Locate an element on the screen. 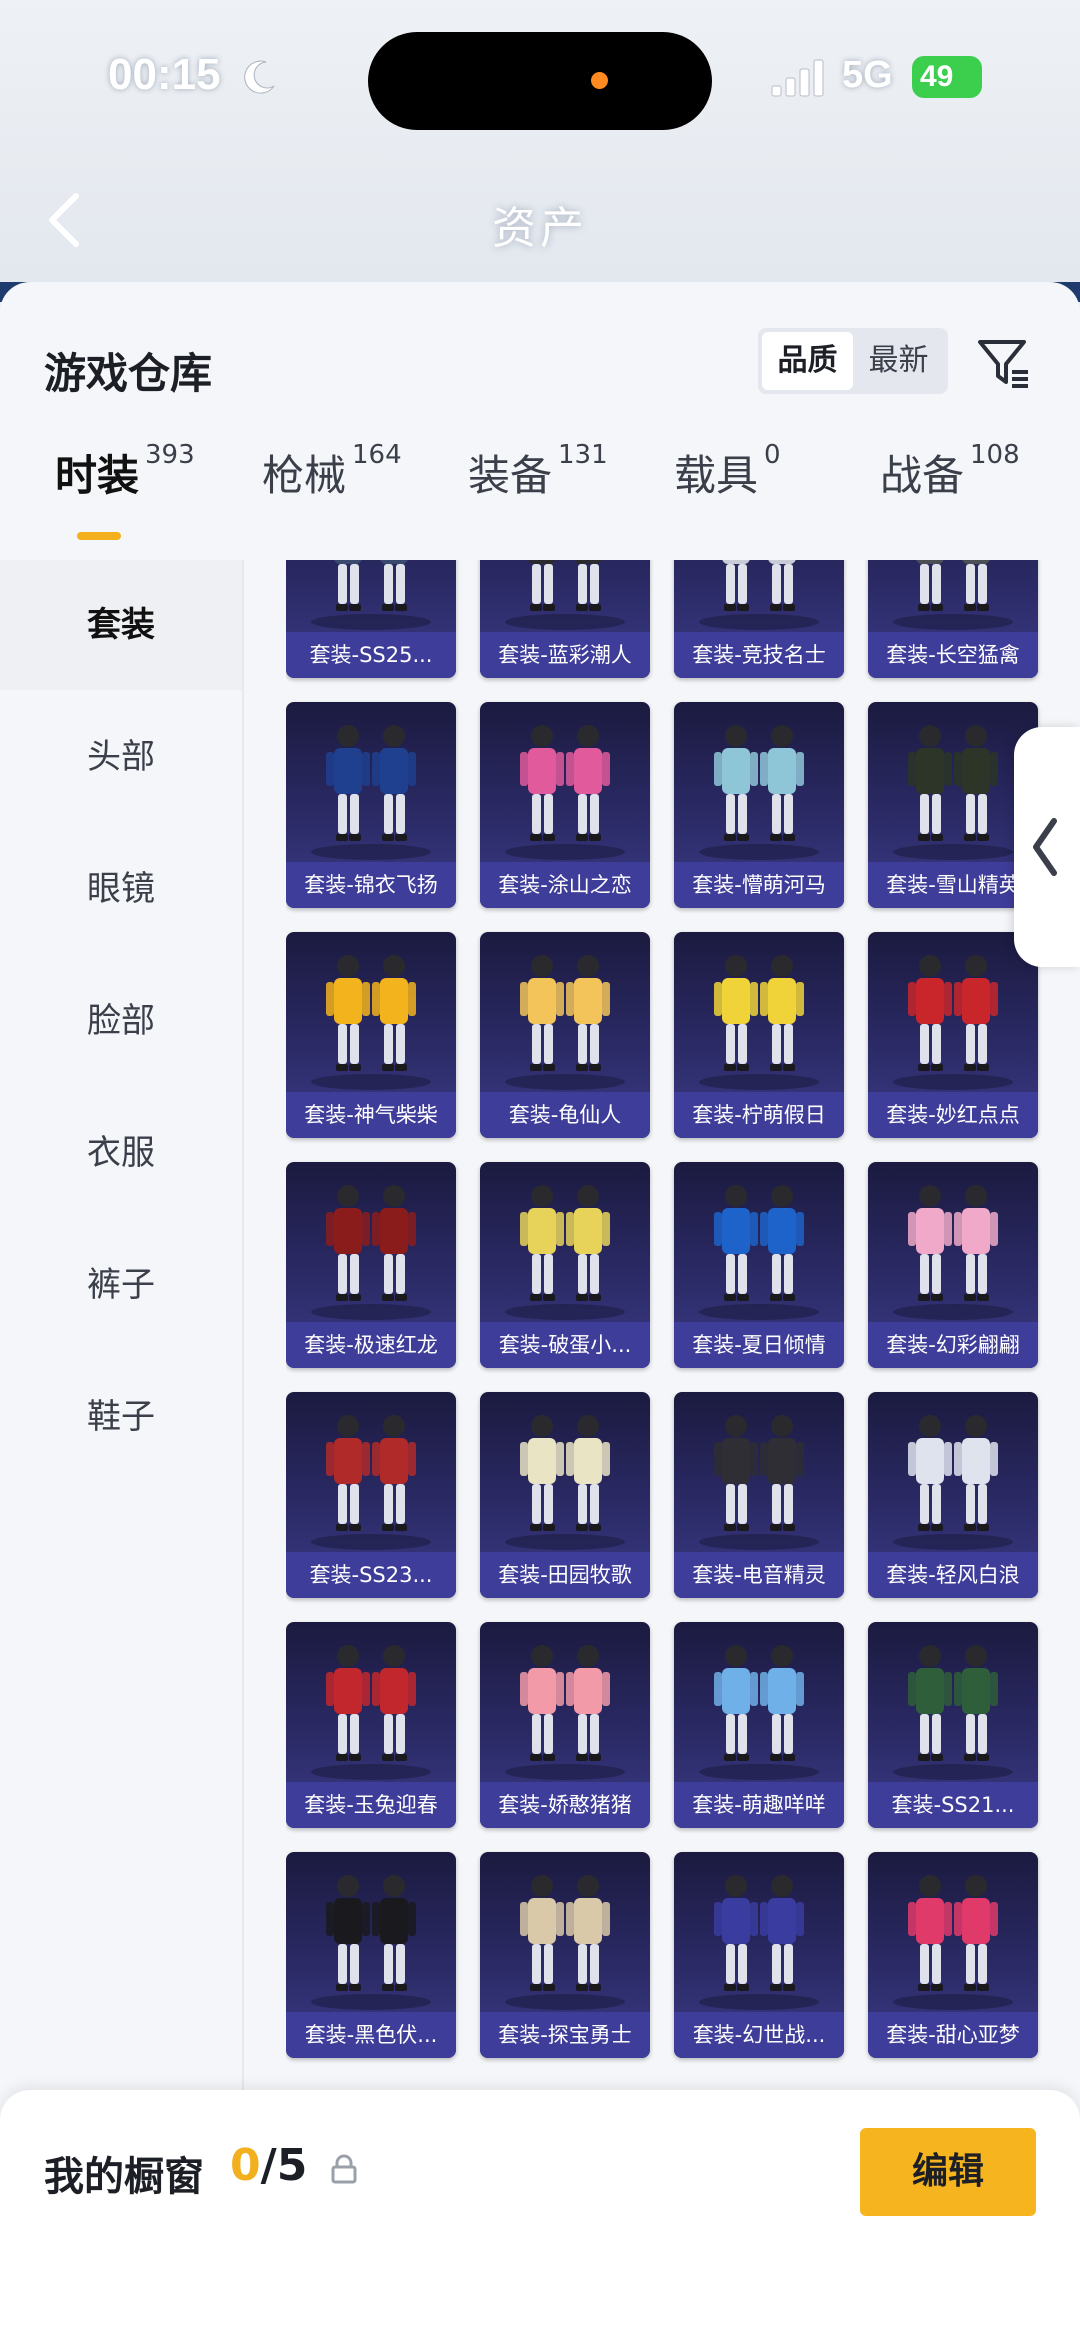 The width and height of the screenshot is (1080, 2341). nav-title: 资产 is located at coordinates (540, 228).